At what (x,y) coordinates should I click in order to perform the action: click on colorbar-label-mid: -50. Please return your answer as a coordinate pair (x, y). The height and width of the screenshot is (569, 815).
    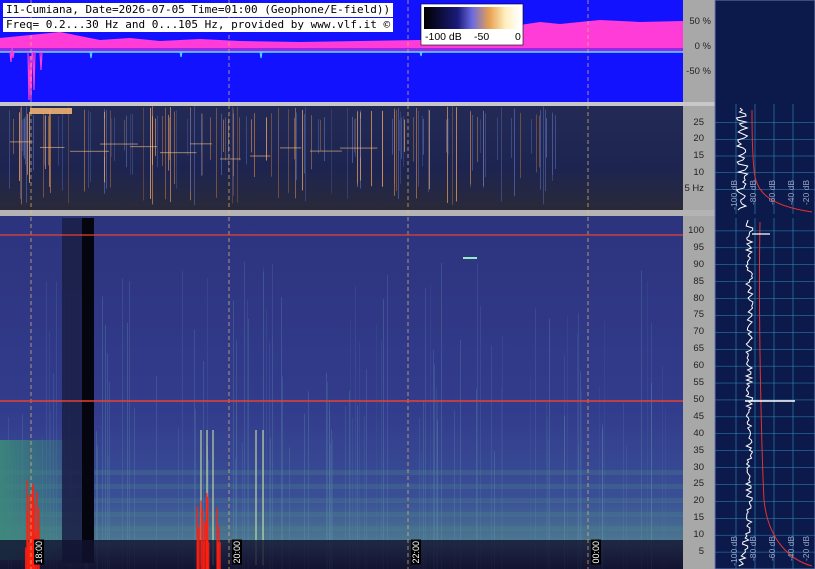
    Looking at the image, I should click on (482, 37).